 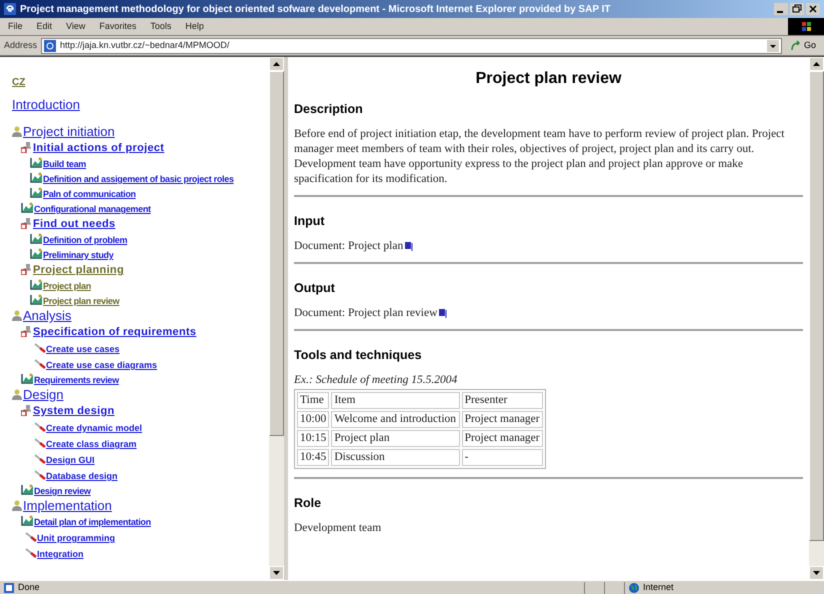 What do you see at coordinates (19, 82) in the screenshot?
I see `nav-link: CZ` at bounding box center [19, 82].